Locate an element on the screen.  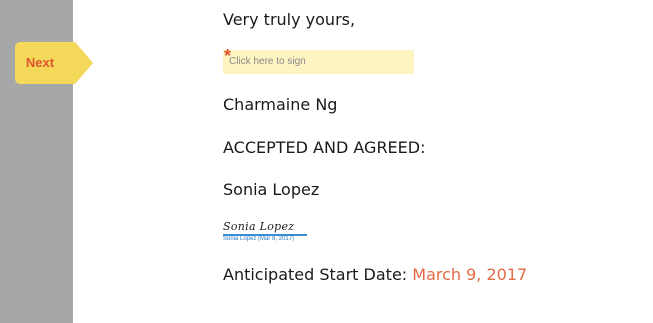
accepted-heading: ACCEPTED AND AGREED: is located at coordinates (324, 147).